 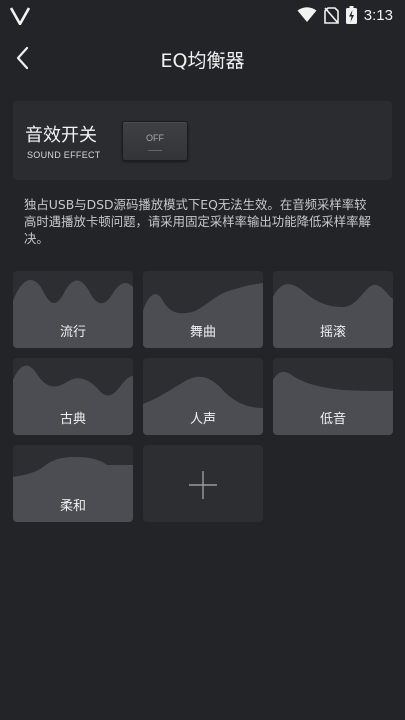 I want to click on preset-label: 人声, so click(x=202, y=419).